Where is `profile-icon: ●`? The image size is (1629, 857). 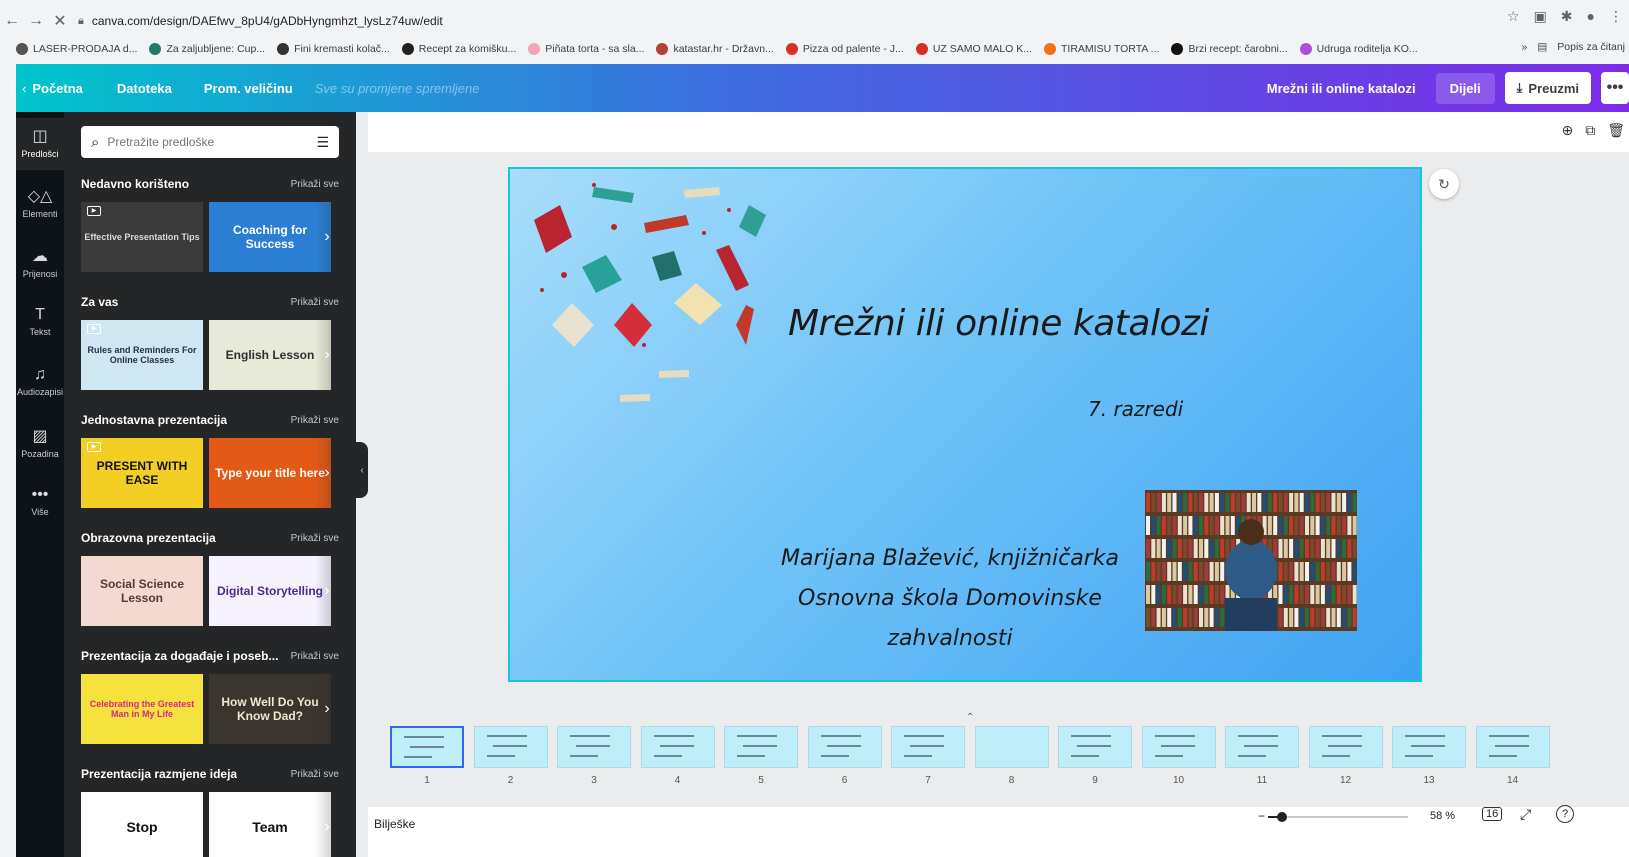
profile-icon: ● is located at coordinates (1591, 16).